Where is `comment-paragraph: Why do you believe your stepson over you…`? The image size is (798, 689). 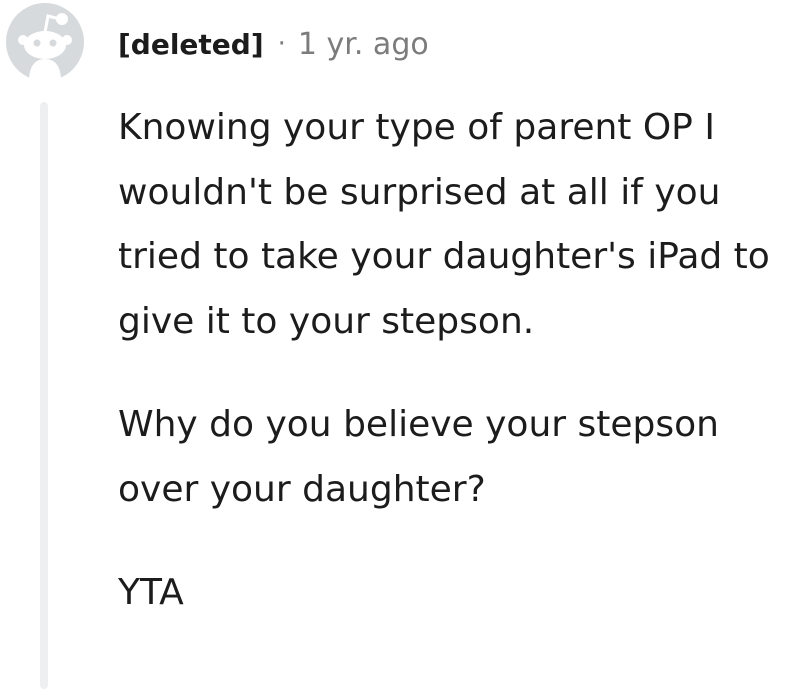
comment-paragraph: Why do you believe your stepson over you… is located at coordinates (418, 457).